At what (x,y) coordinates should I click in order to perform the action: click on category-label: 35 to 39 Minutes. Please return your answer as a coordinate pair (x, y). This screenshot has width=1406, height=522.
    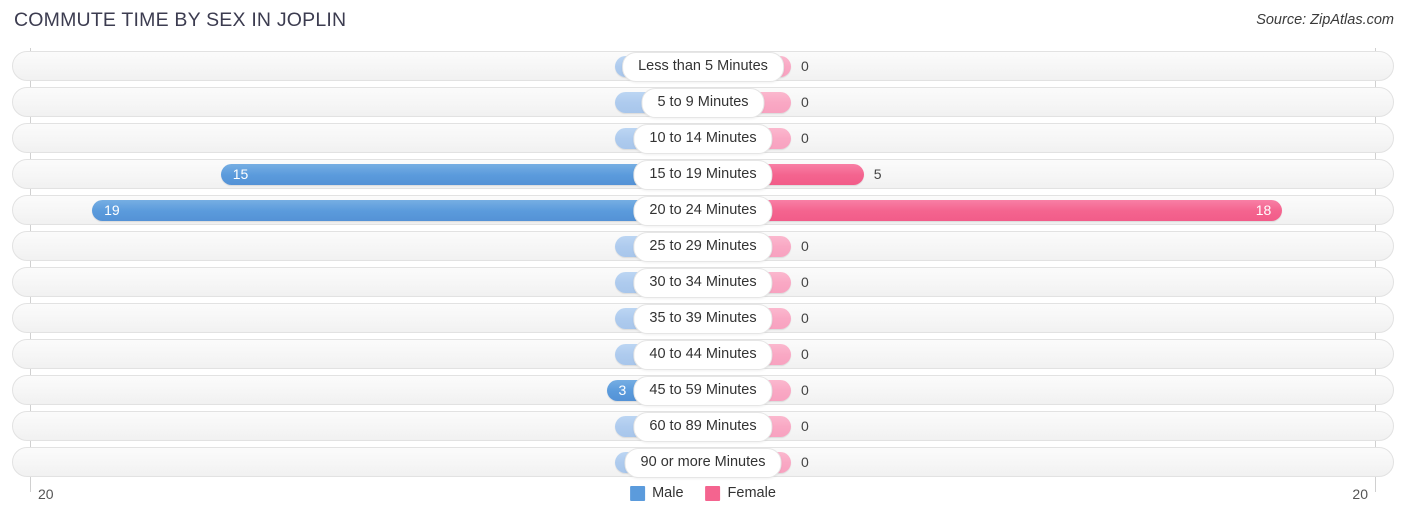
    Looking at the image, I should click on (703, 319).